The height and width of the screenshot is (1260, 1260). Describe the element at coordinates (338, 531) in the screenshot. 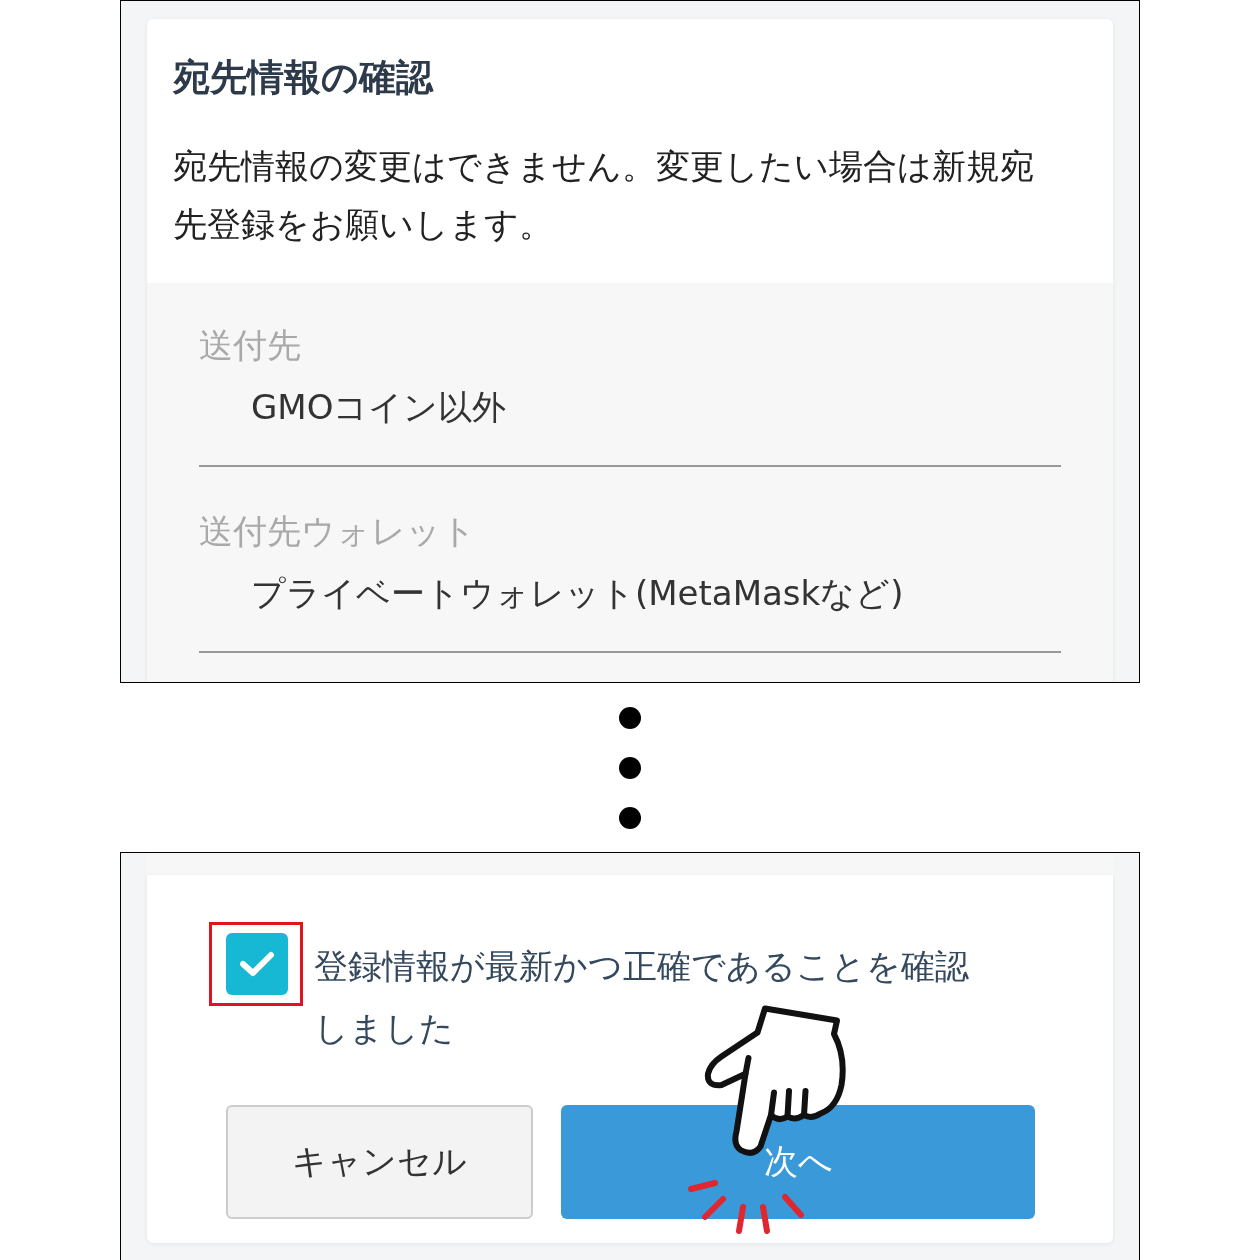

I see `field-label: 送付先ウォレット` at that location.